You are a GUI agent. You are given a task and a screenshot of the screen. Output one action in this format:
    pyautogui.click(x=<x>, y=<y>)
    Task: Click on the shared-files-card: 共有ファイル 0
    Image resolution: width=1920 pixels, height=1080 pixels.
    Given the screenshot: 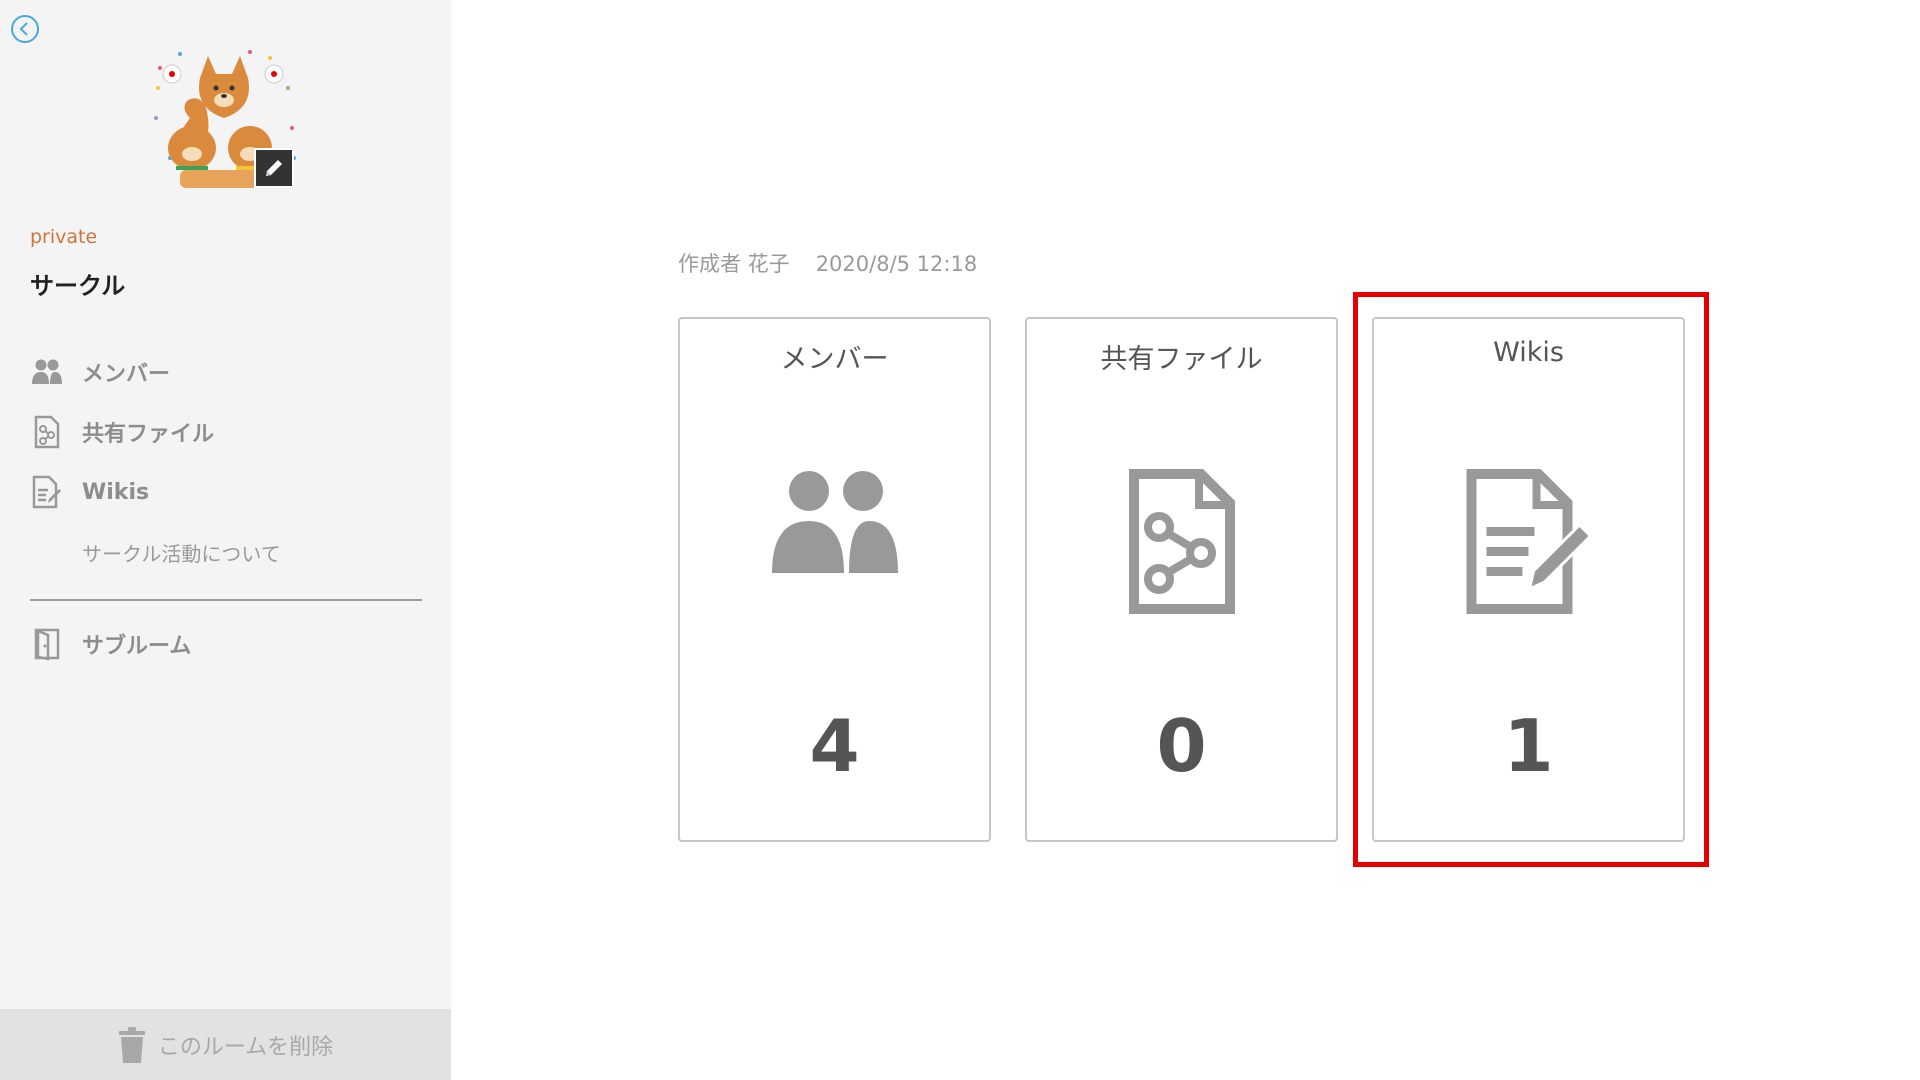 What is the action you would take?
    pyautogui.click(x=1181, y=579)
    